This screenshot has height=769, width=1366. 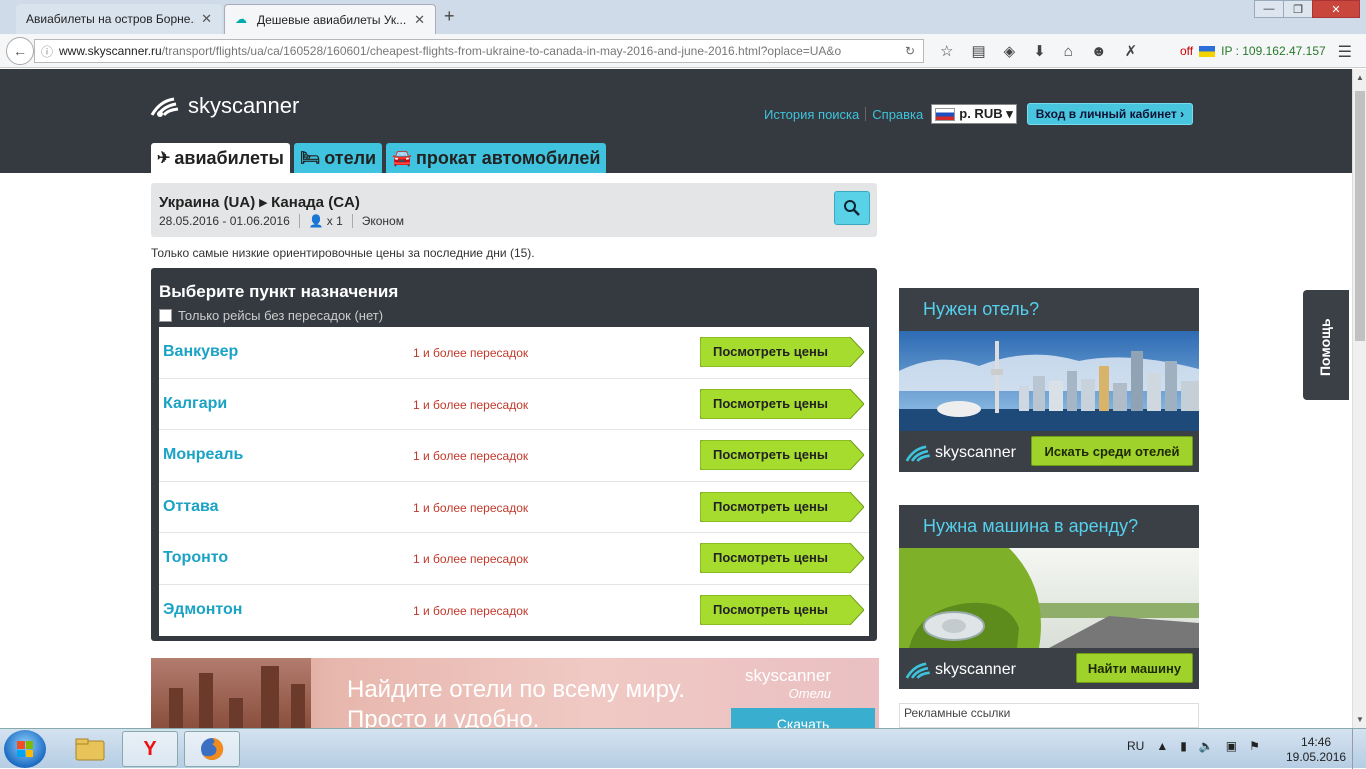 What do you see at coordinates (945, 114) in the screenshot?
I see `russia-flag-icon` at bounding box center [945, 114].